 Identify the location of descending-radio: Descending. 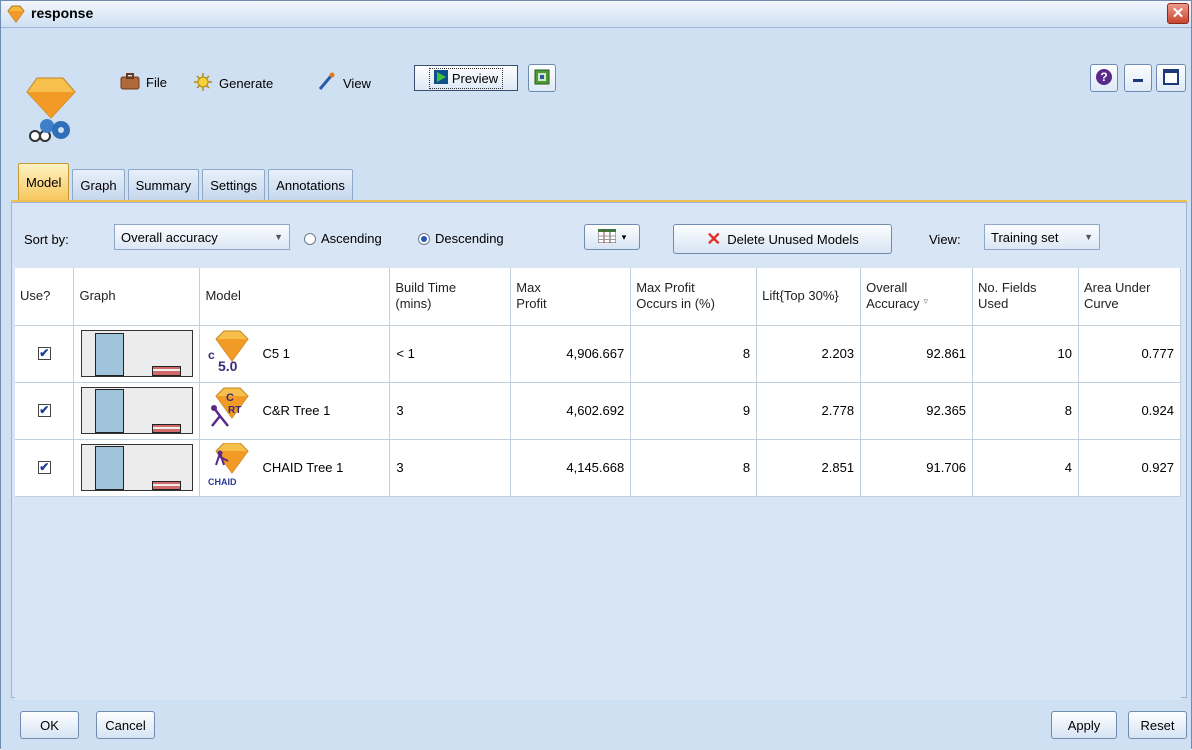
(461, 238).